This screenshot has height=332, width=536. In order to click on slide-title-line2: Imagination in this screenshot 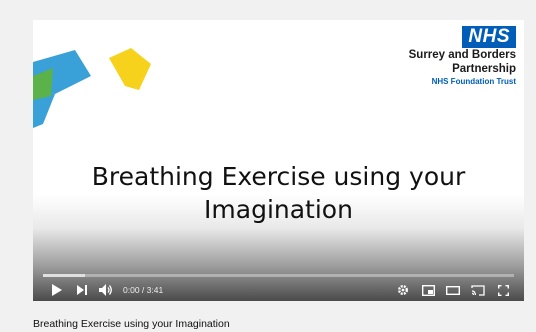, I will do `click(278, 209)`.